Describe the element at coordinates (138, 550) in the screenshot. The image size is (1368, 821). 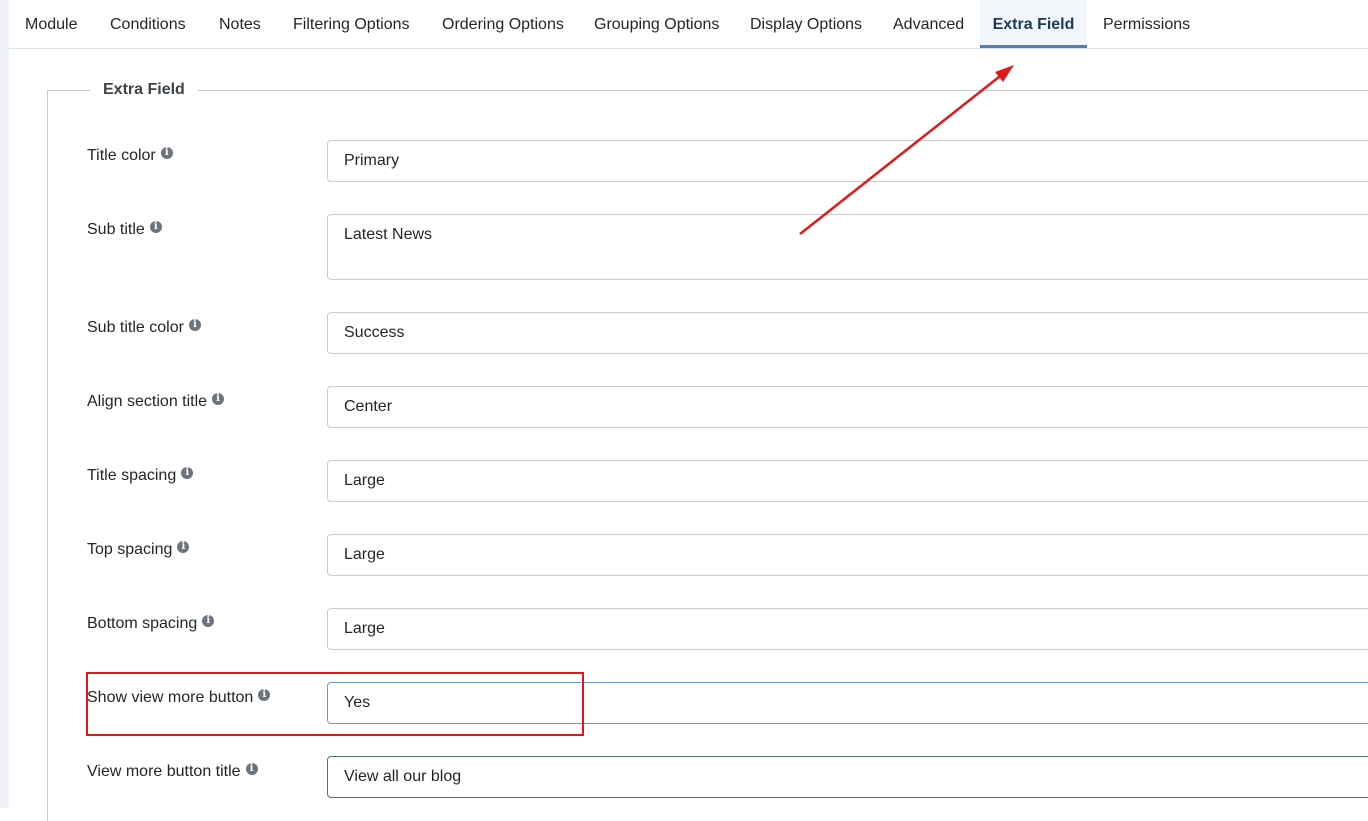
I see `top-spacing-label: Top spacing i` at that location.